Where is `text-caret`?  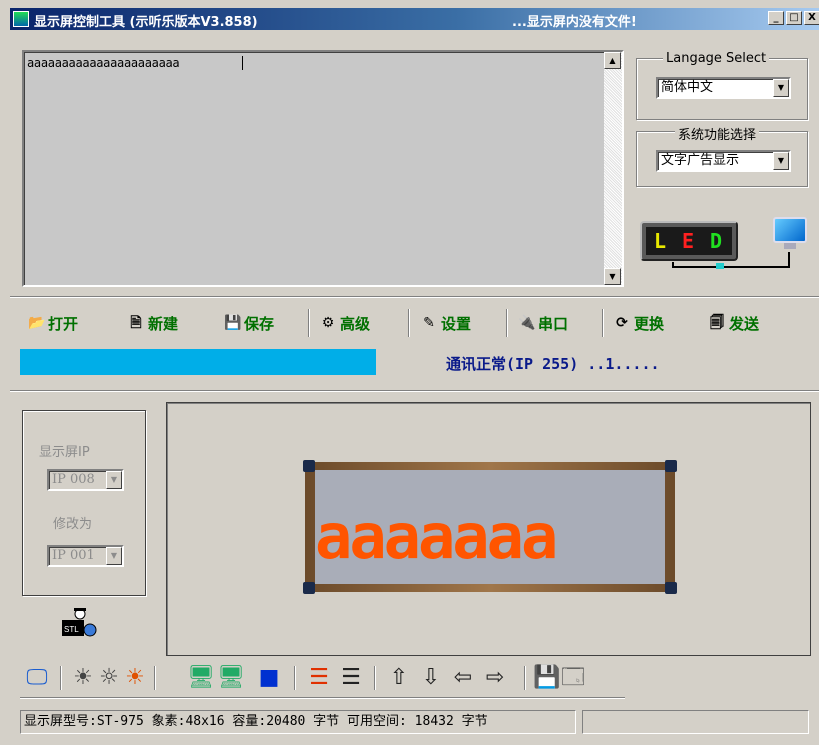
text-caret is located at coordinates (242, 63).